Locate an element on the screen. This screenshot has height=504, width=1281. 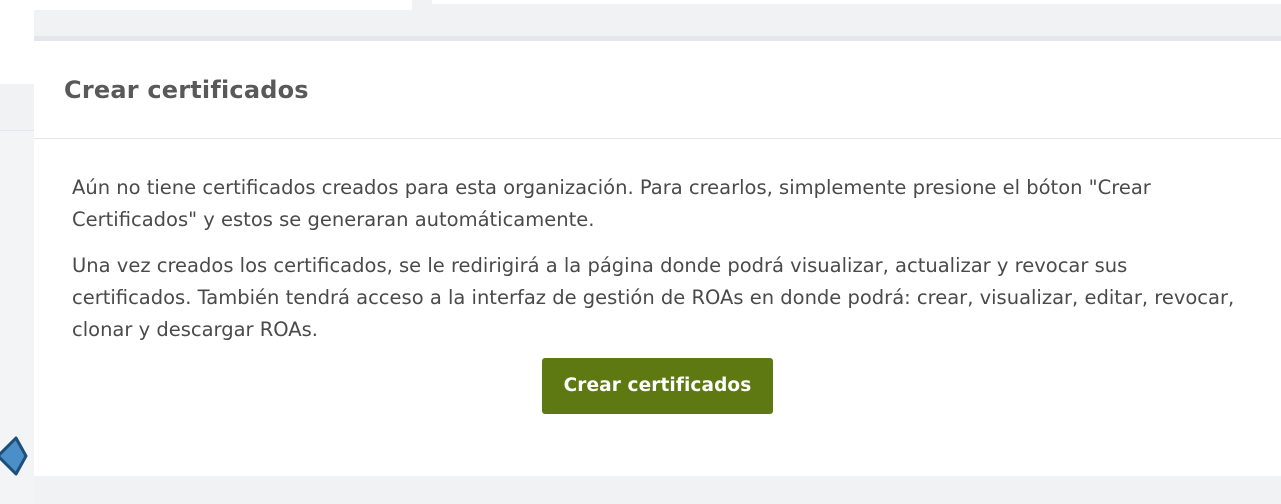
create-certificates-button: Crear certificados is located at coordinates (657, 386).